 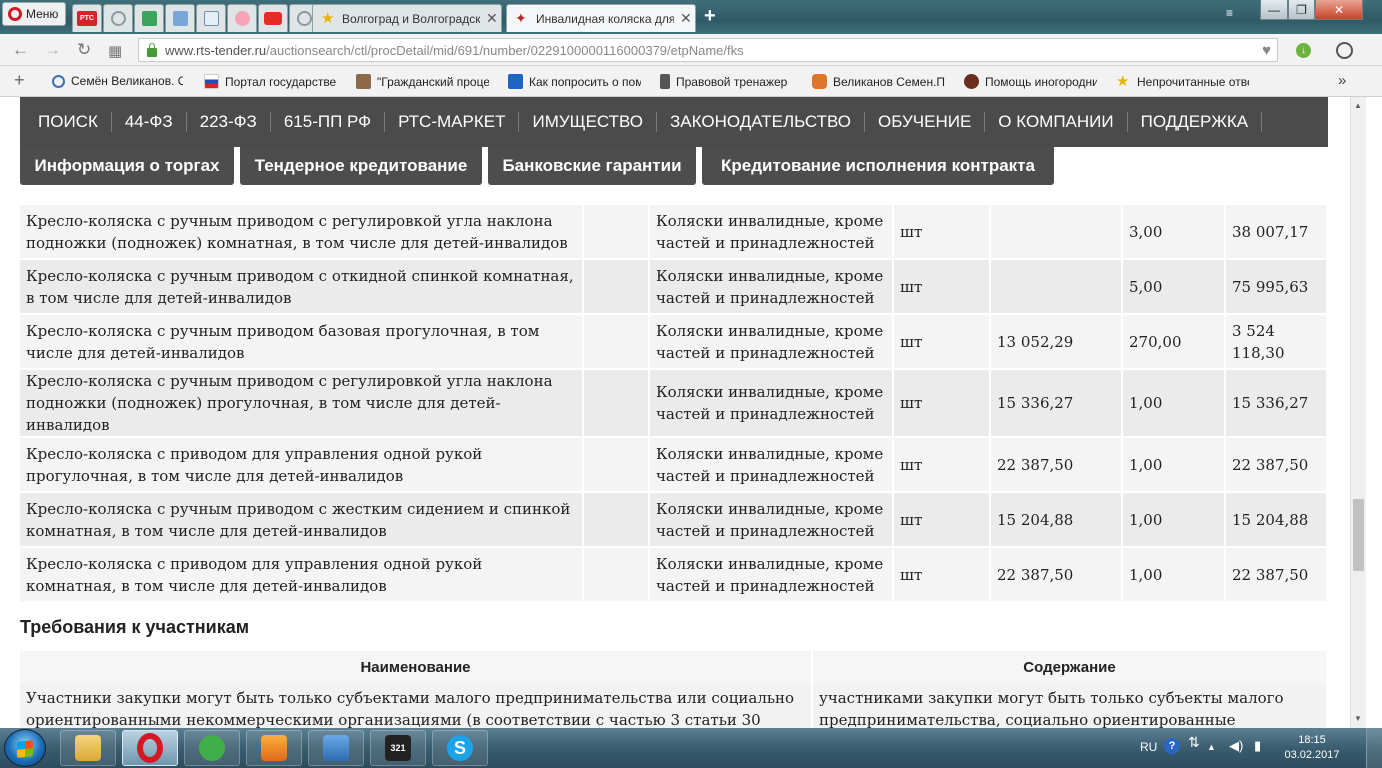 I want to click on folder-icon, so click(x=88, y=748).